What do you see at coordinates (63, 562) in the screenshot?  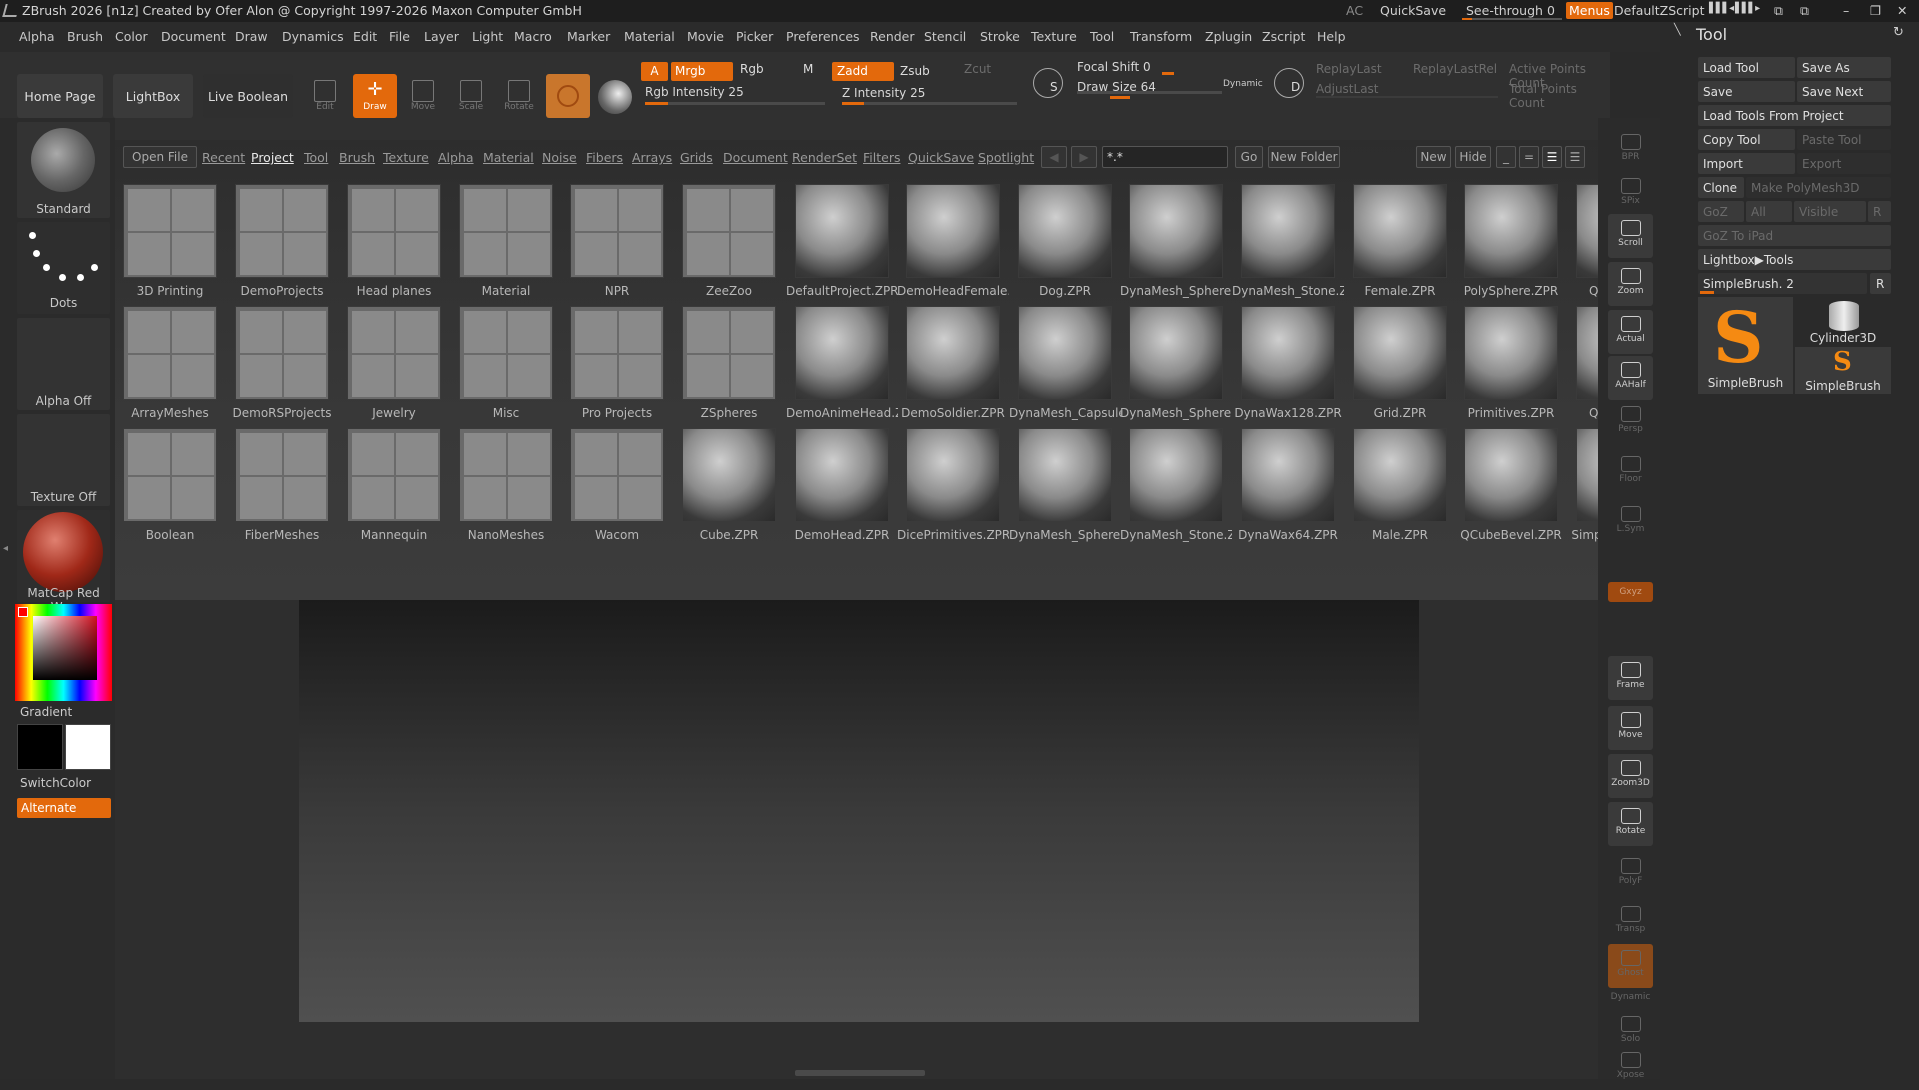 I see `material-matcap-button: MatCap Red Wax` at bounding box center [63, 562].